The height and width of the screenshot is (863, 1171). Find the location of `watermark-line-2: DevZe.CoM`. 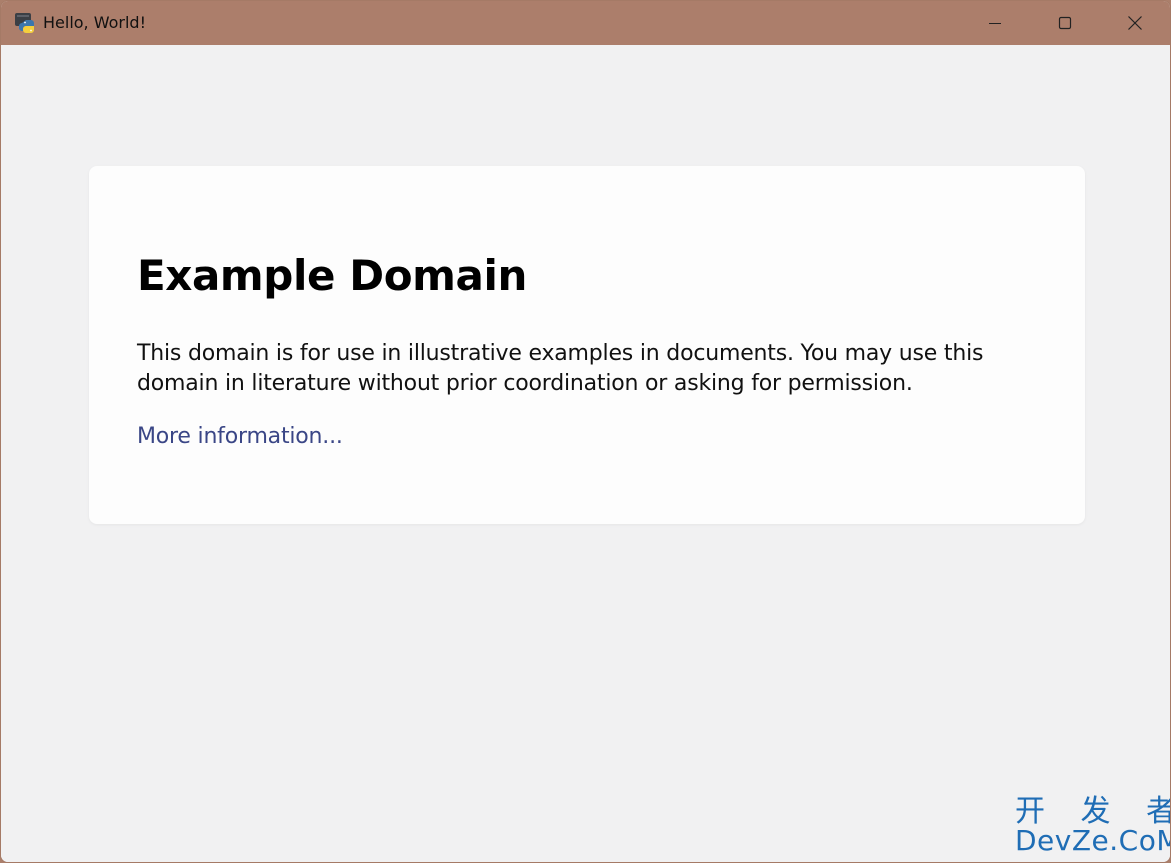

watermark-line-2: DevZe.CoM is located at coordinates (1093, 840).